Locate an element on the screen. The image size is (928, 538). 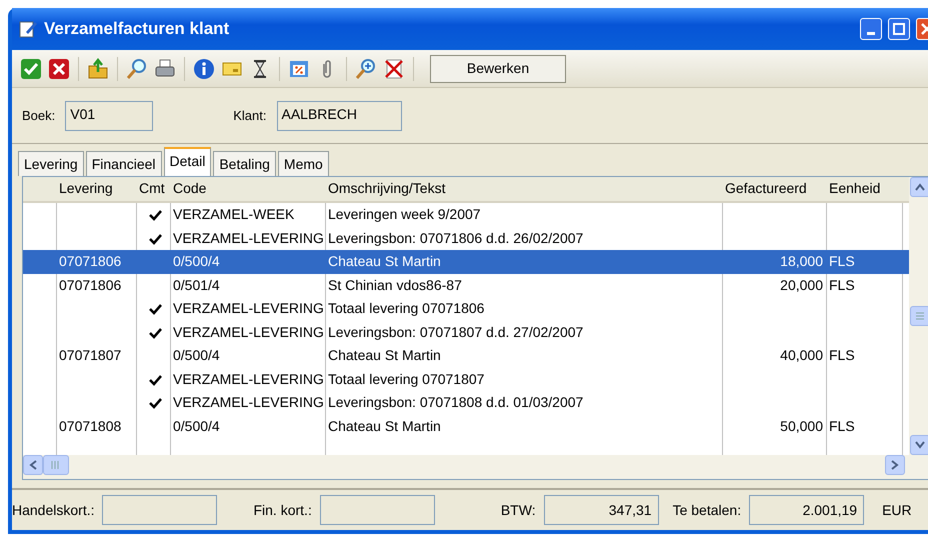
scroll-up-icon is located at coordinates (919, 187).